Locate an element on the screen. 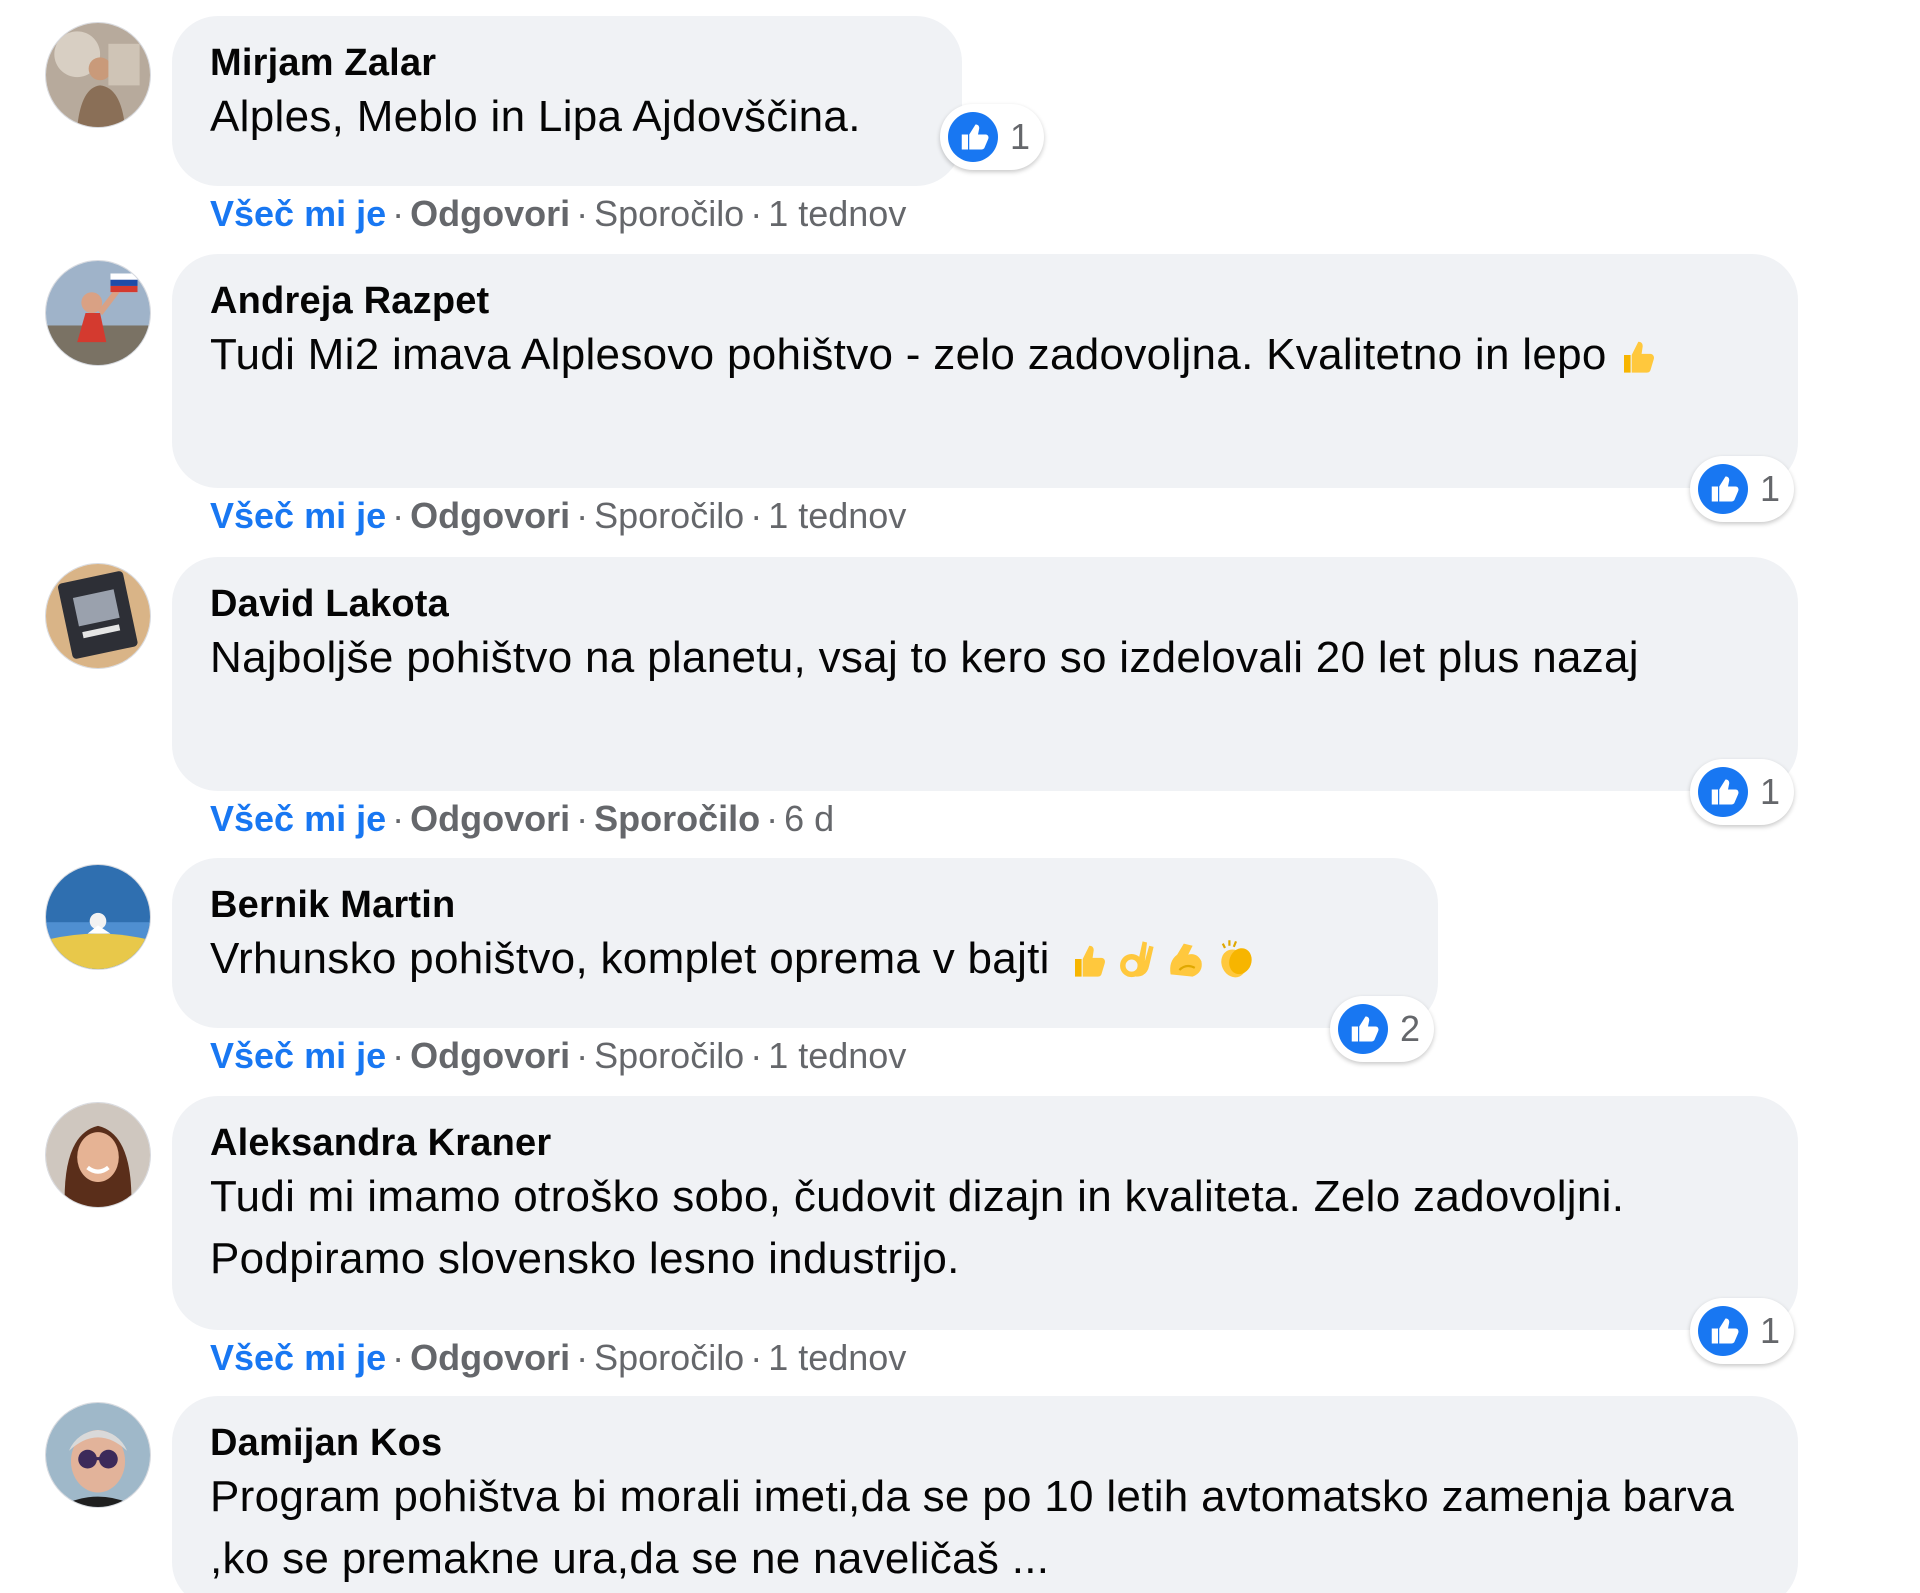 The image size is (1920, 1593). flexed-biceps-emoji is located at coordinates (1186, 959).